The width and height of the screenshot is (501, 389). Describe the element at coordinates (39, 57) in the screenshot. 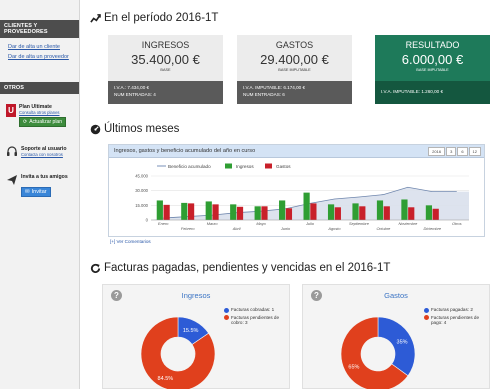

I see `add-supplier-link: Dar de alta un proveedor` at that location.